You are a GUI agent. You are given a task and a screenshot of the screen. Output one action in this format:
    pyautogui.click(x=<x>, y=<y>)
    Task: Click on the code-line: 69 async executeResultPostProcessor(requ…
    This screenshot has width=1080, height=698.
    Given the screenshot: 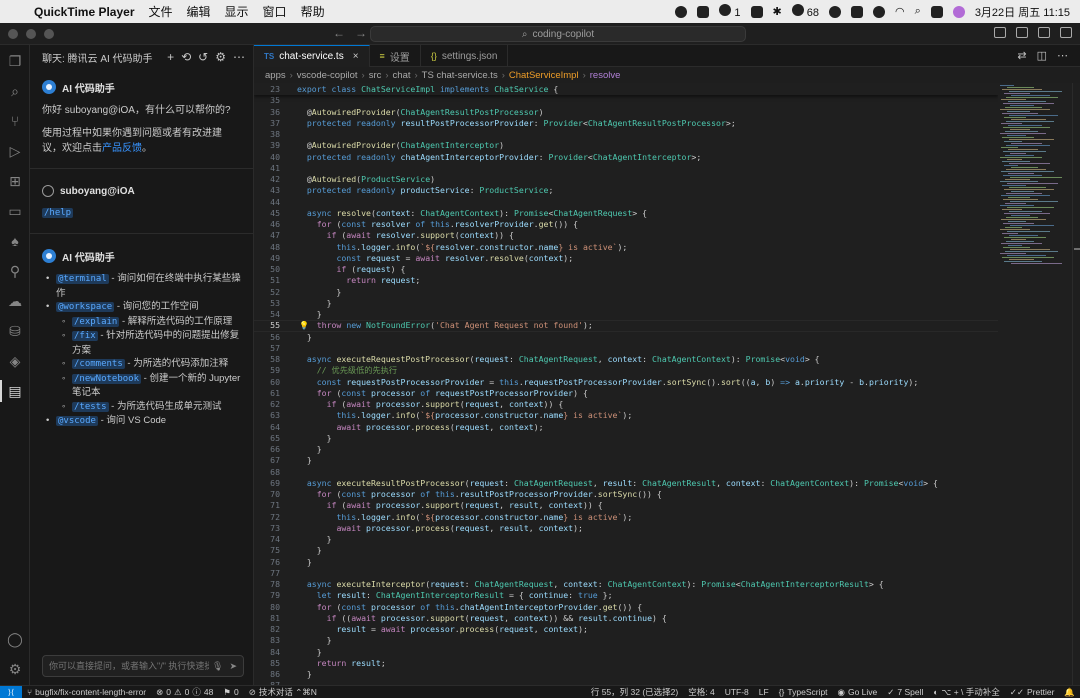 What is the action you would take?
    pyautogui.click(x=626, y=483)
    